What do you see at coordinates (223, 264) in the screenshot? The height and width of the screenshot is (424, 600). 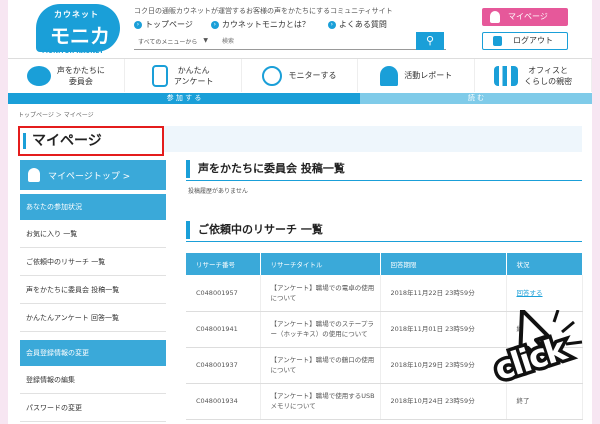 I see `column-header: リサーチ番号` at bounding box center [223, 264].